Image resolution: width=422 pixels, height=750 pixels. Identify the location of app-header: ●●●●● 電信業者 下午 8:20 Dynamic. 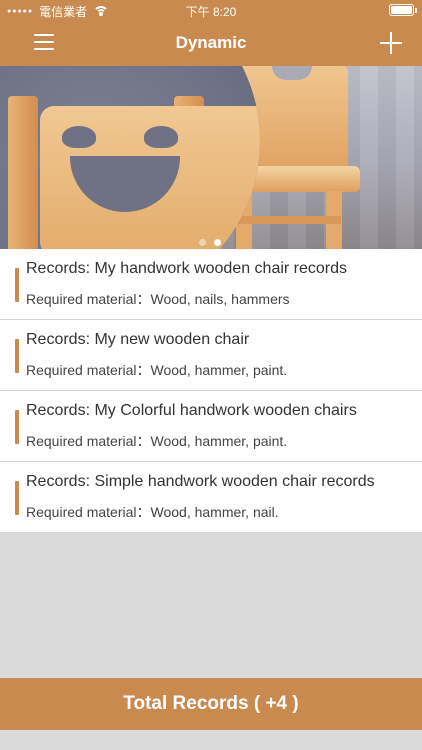
(211, 33).